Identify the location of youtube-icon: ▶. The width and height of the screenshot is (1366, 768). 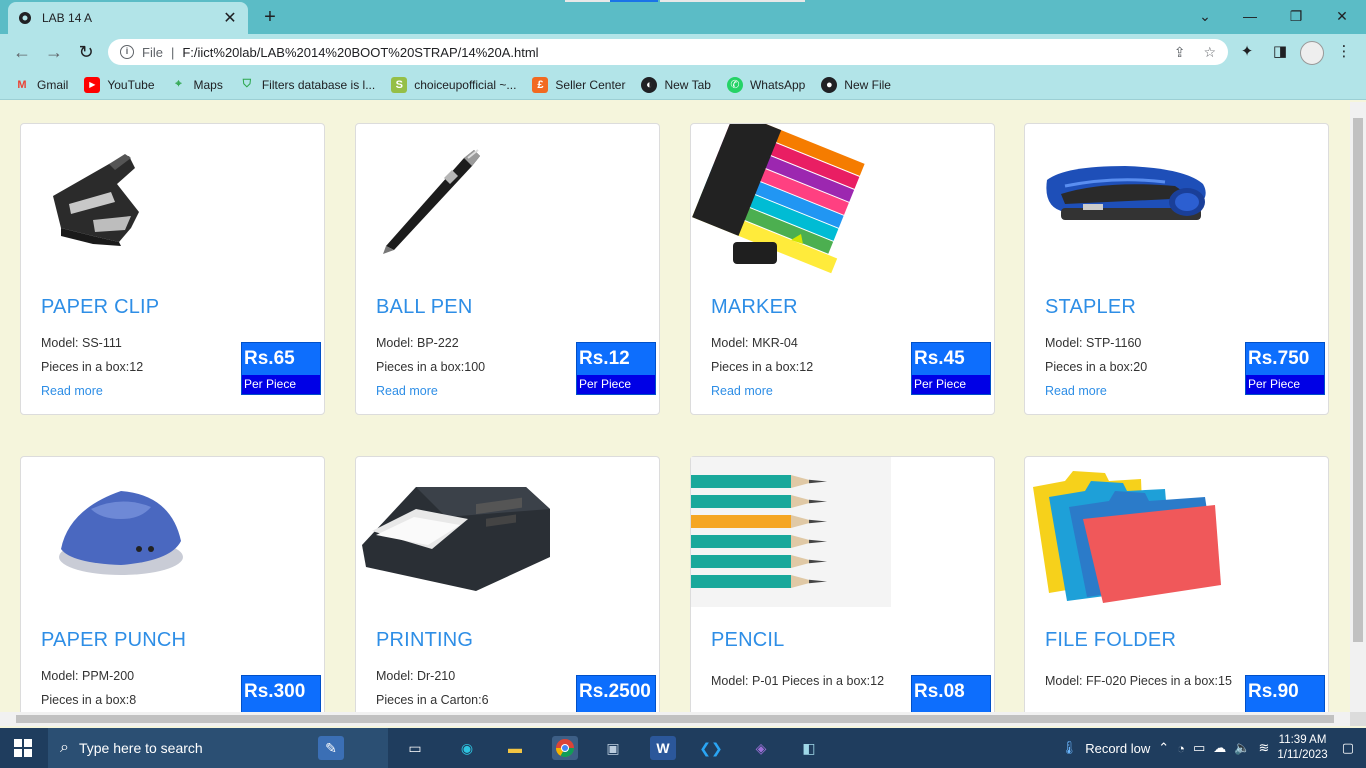
(92, 84).